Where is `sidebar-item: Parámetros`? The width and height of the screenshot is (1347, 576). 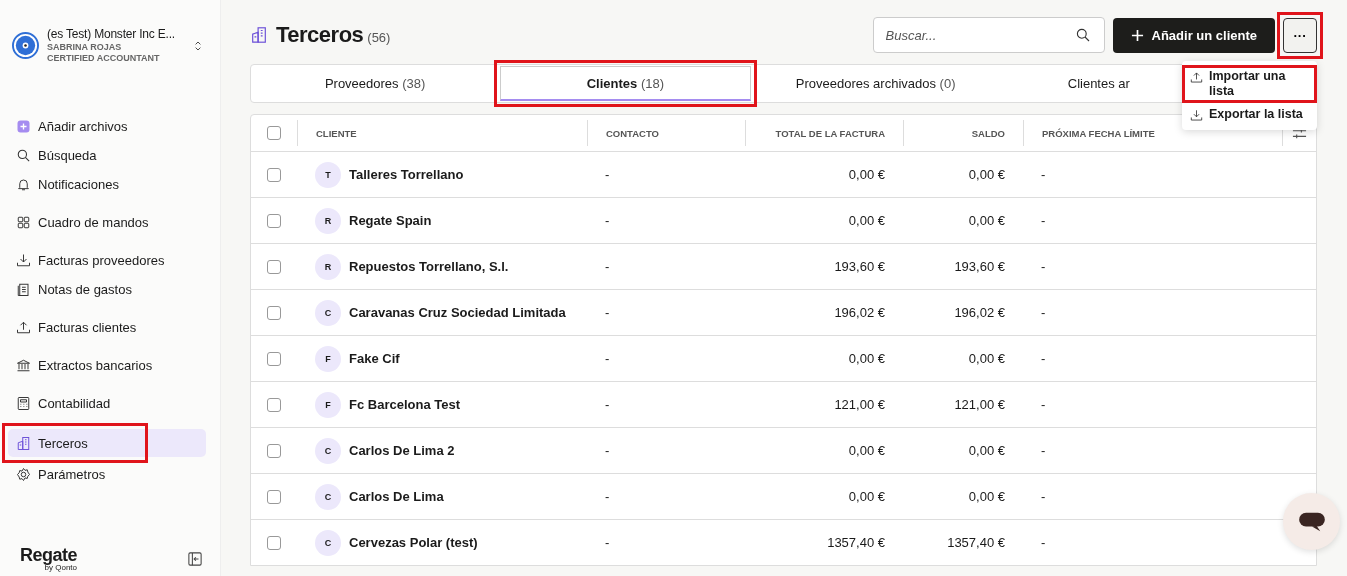 sidebar-item: Parámetros is located at coordinates (107, 474).